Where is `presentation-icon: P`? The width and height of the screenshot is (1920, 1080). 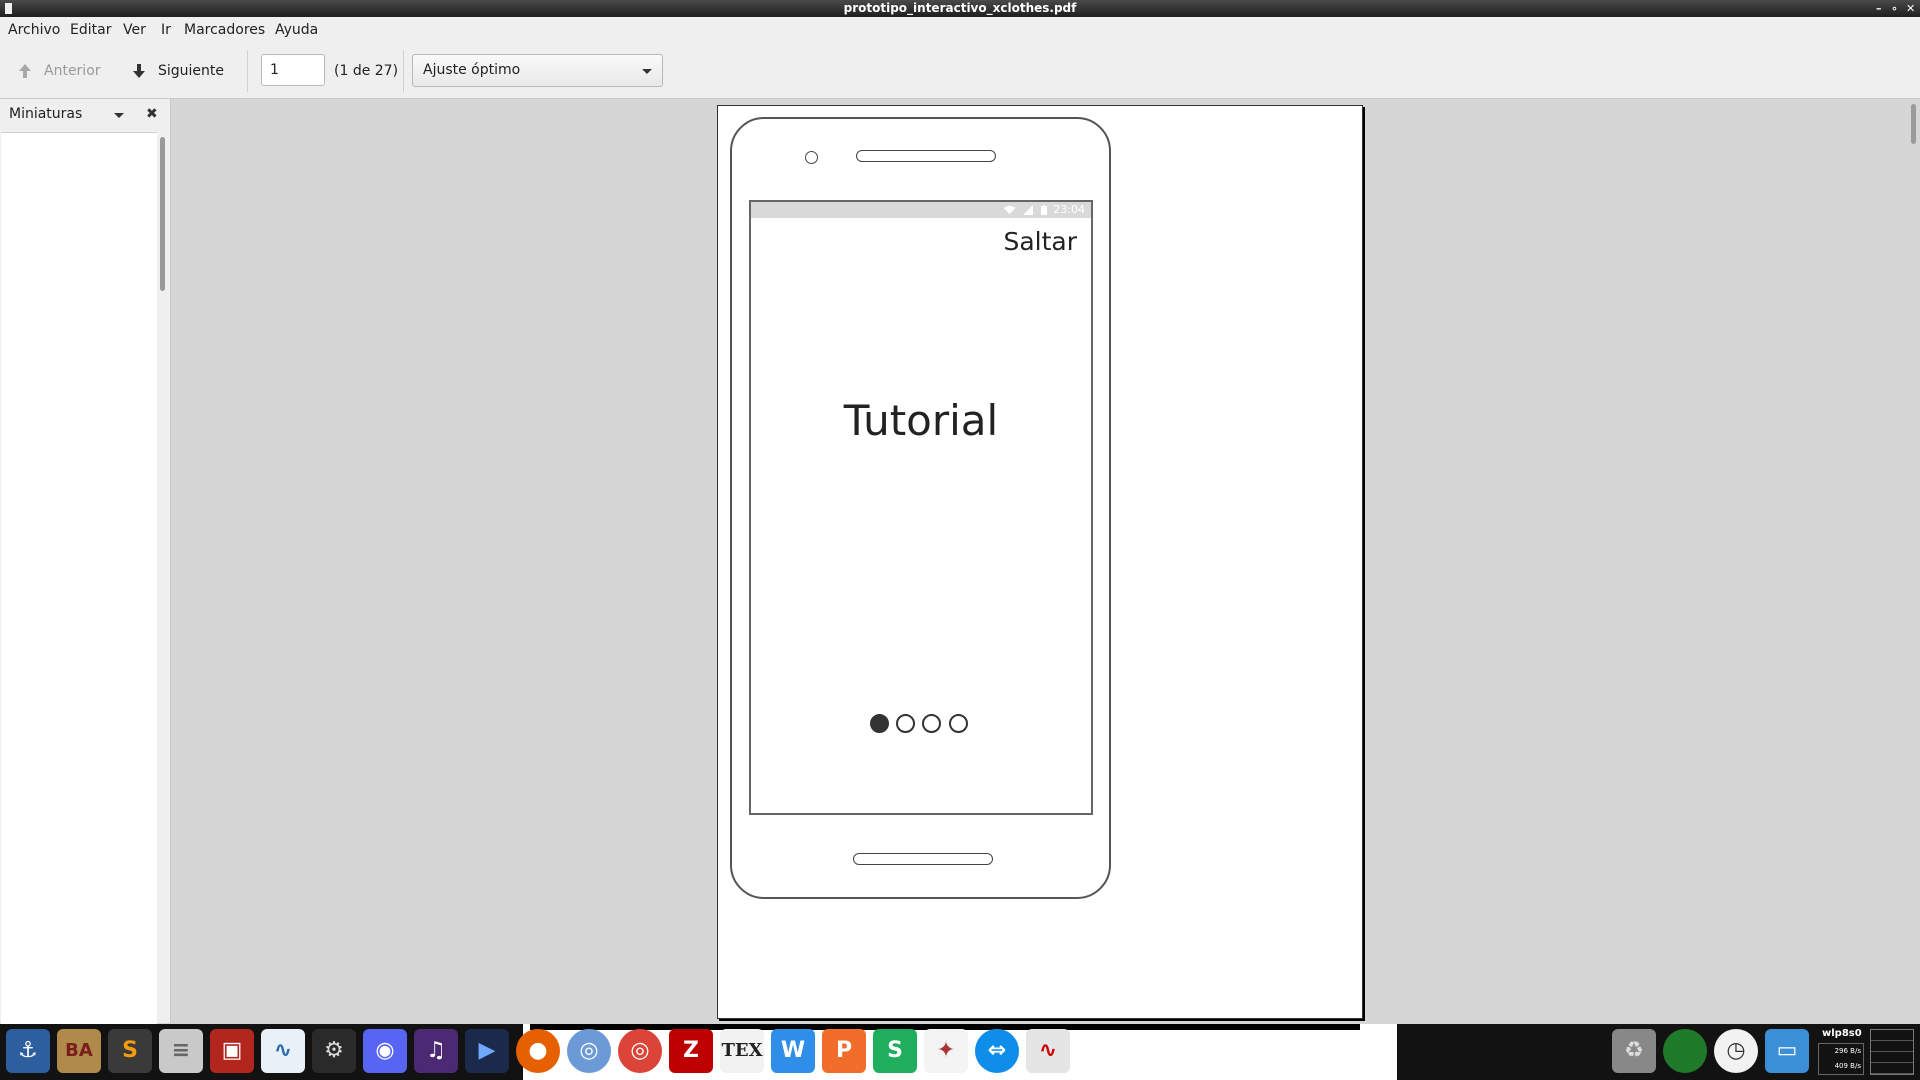 presentation-icon: P is located at coordinates (844, 1051).